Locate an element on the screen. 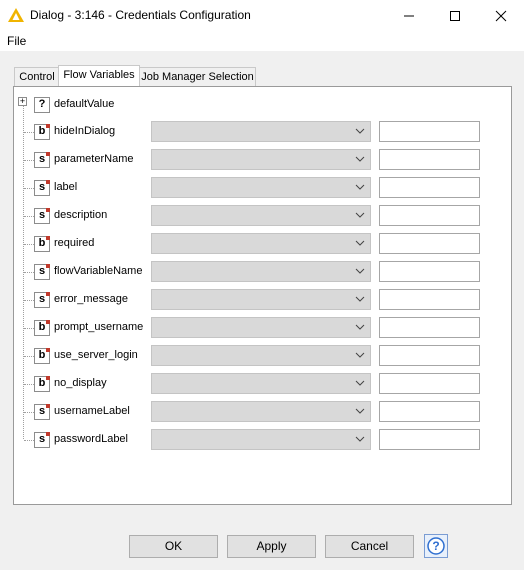  tab-flow-variables: Flow Variables is located at coordinates (99, 75).